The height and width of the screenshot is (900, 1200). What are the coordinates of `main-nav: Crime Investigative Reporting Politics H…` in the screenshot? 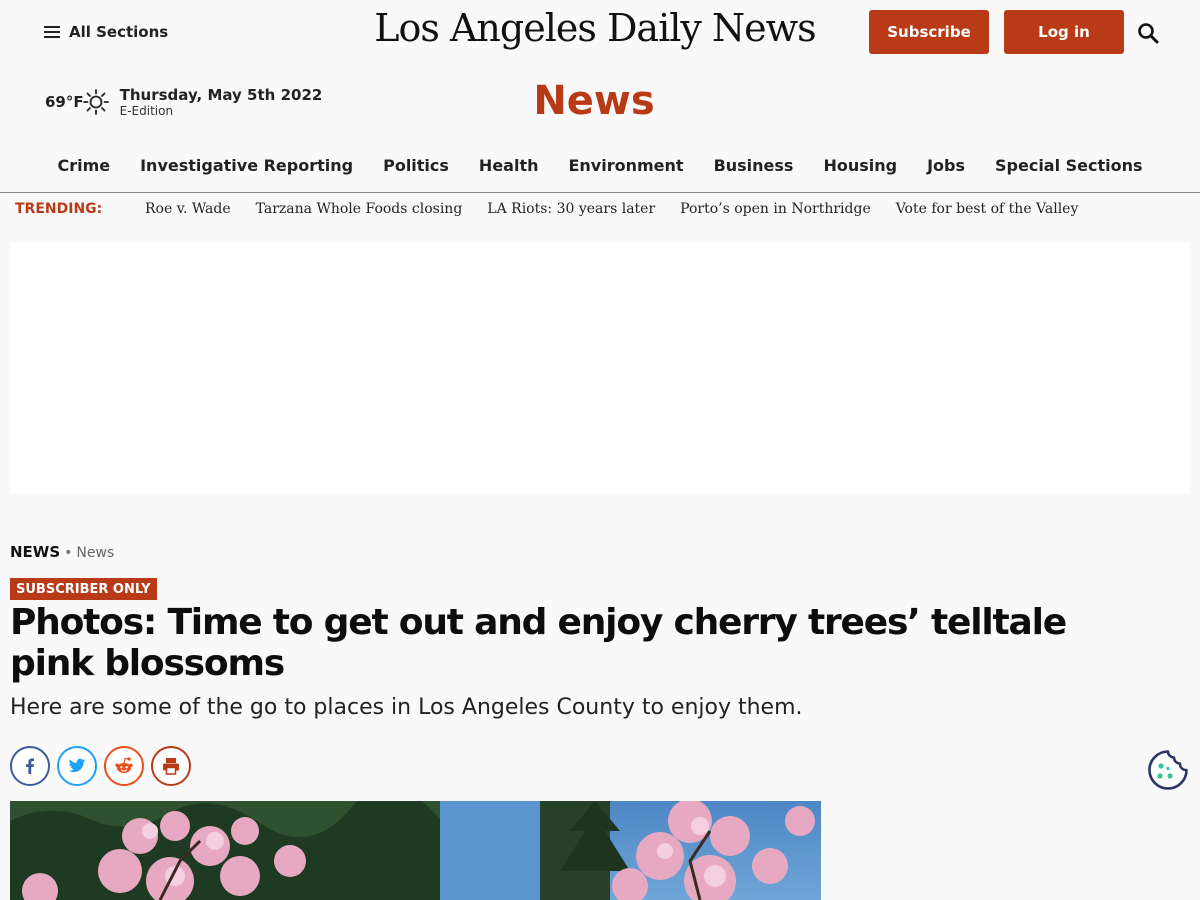 It's located at (600, 165).